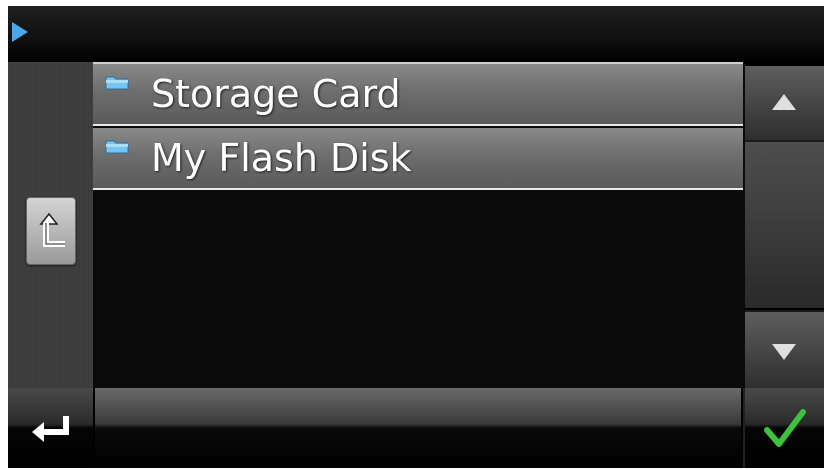  I want to click on up-folder-button, so click(51, 231).